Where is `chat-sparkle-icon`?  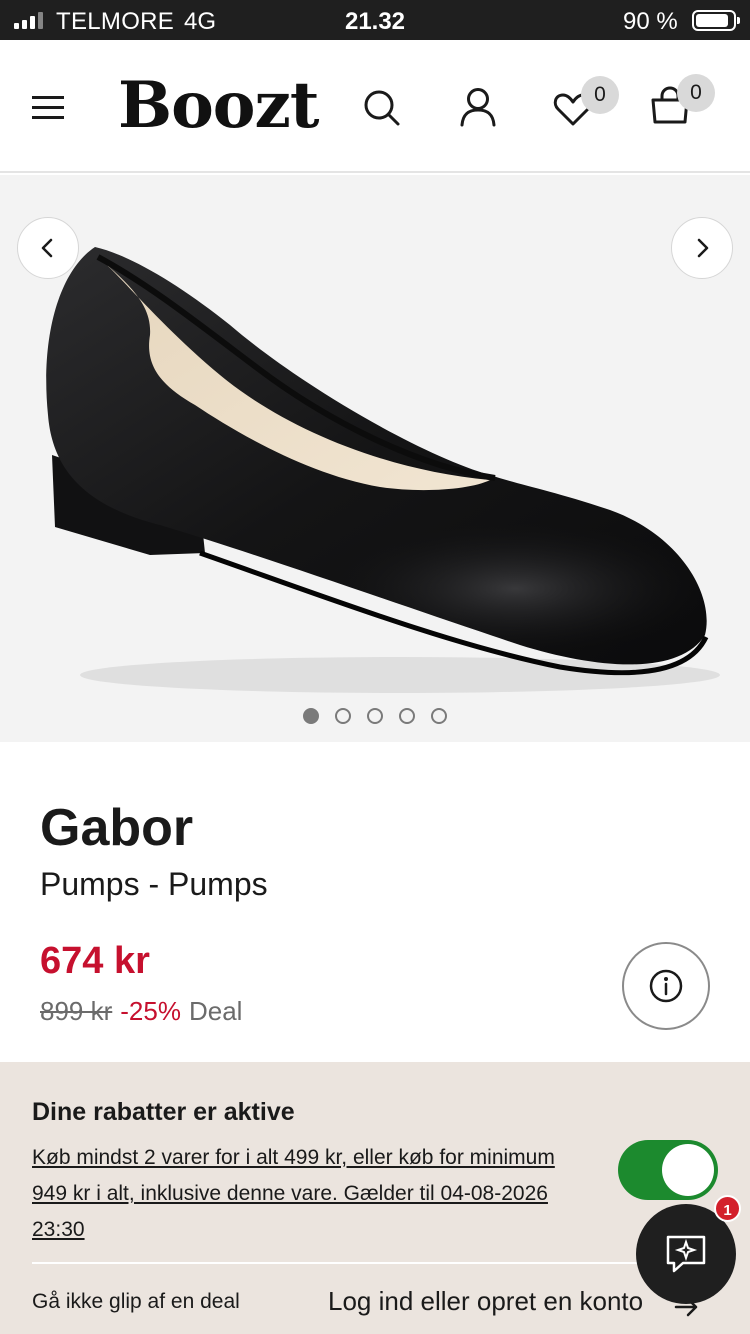
chat-sparkle-icon is located at coordinates (686, 1254).